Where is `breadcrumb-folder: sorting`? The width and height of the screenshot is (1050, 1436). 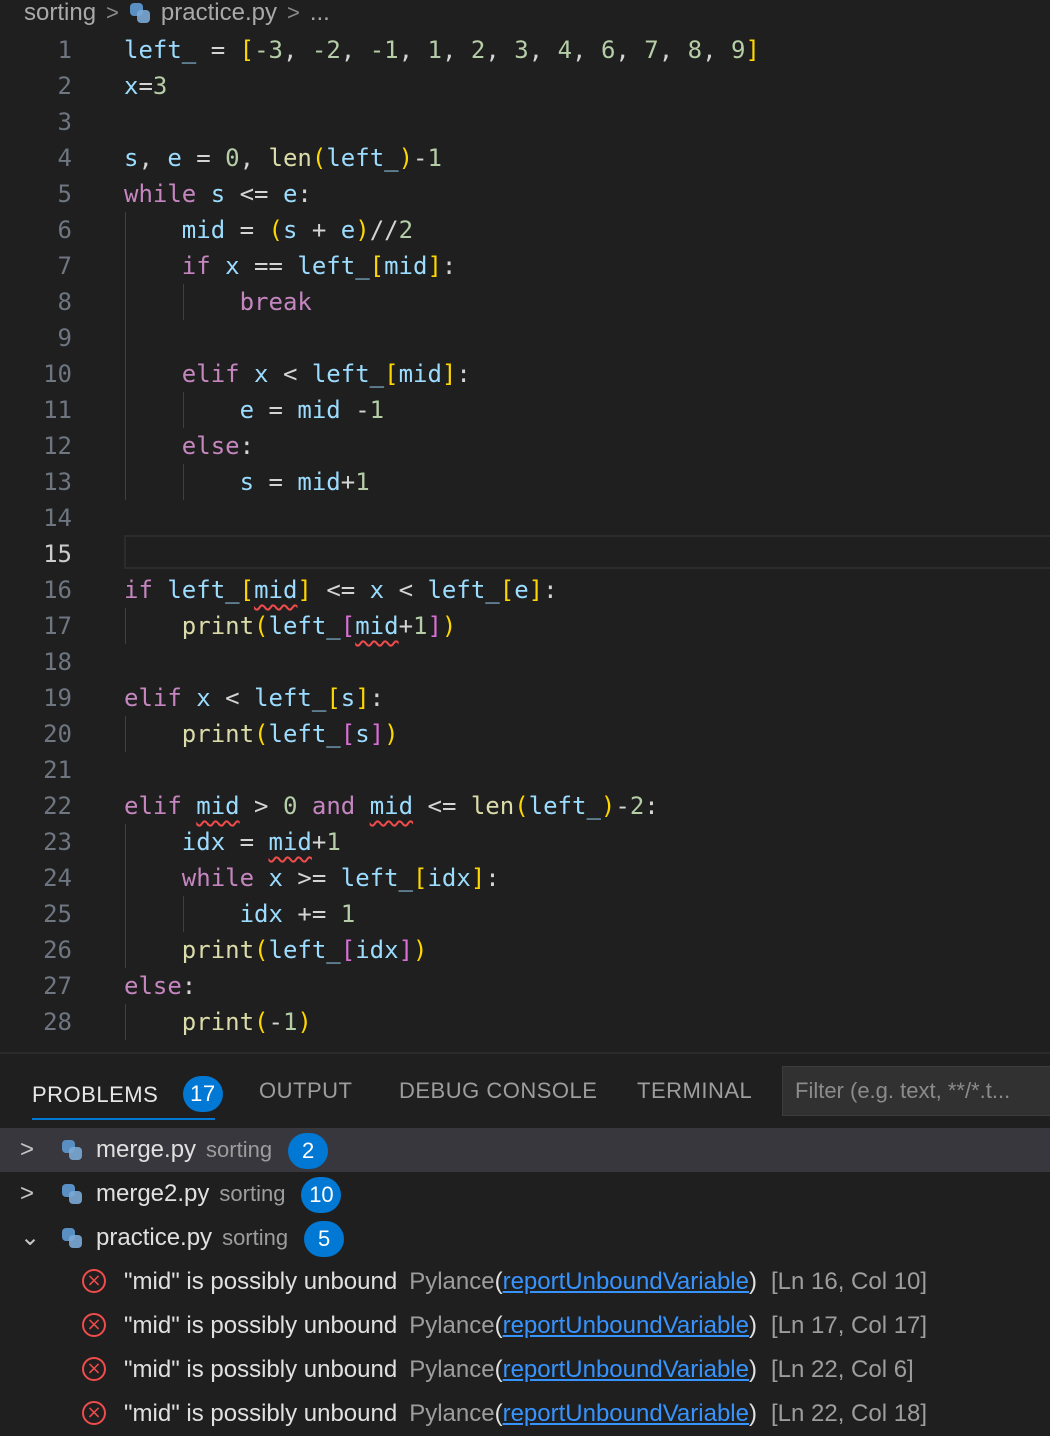 breadcrumb-folder: sorting is located at coordinates (60, 13).